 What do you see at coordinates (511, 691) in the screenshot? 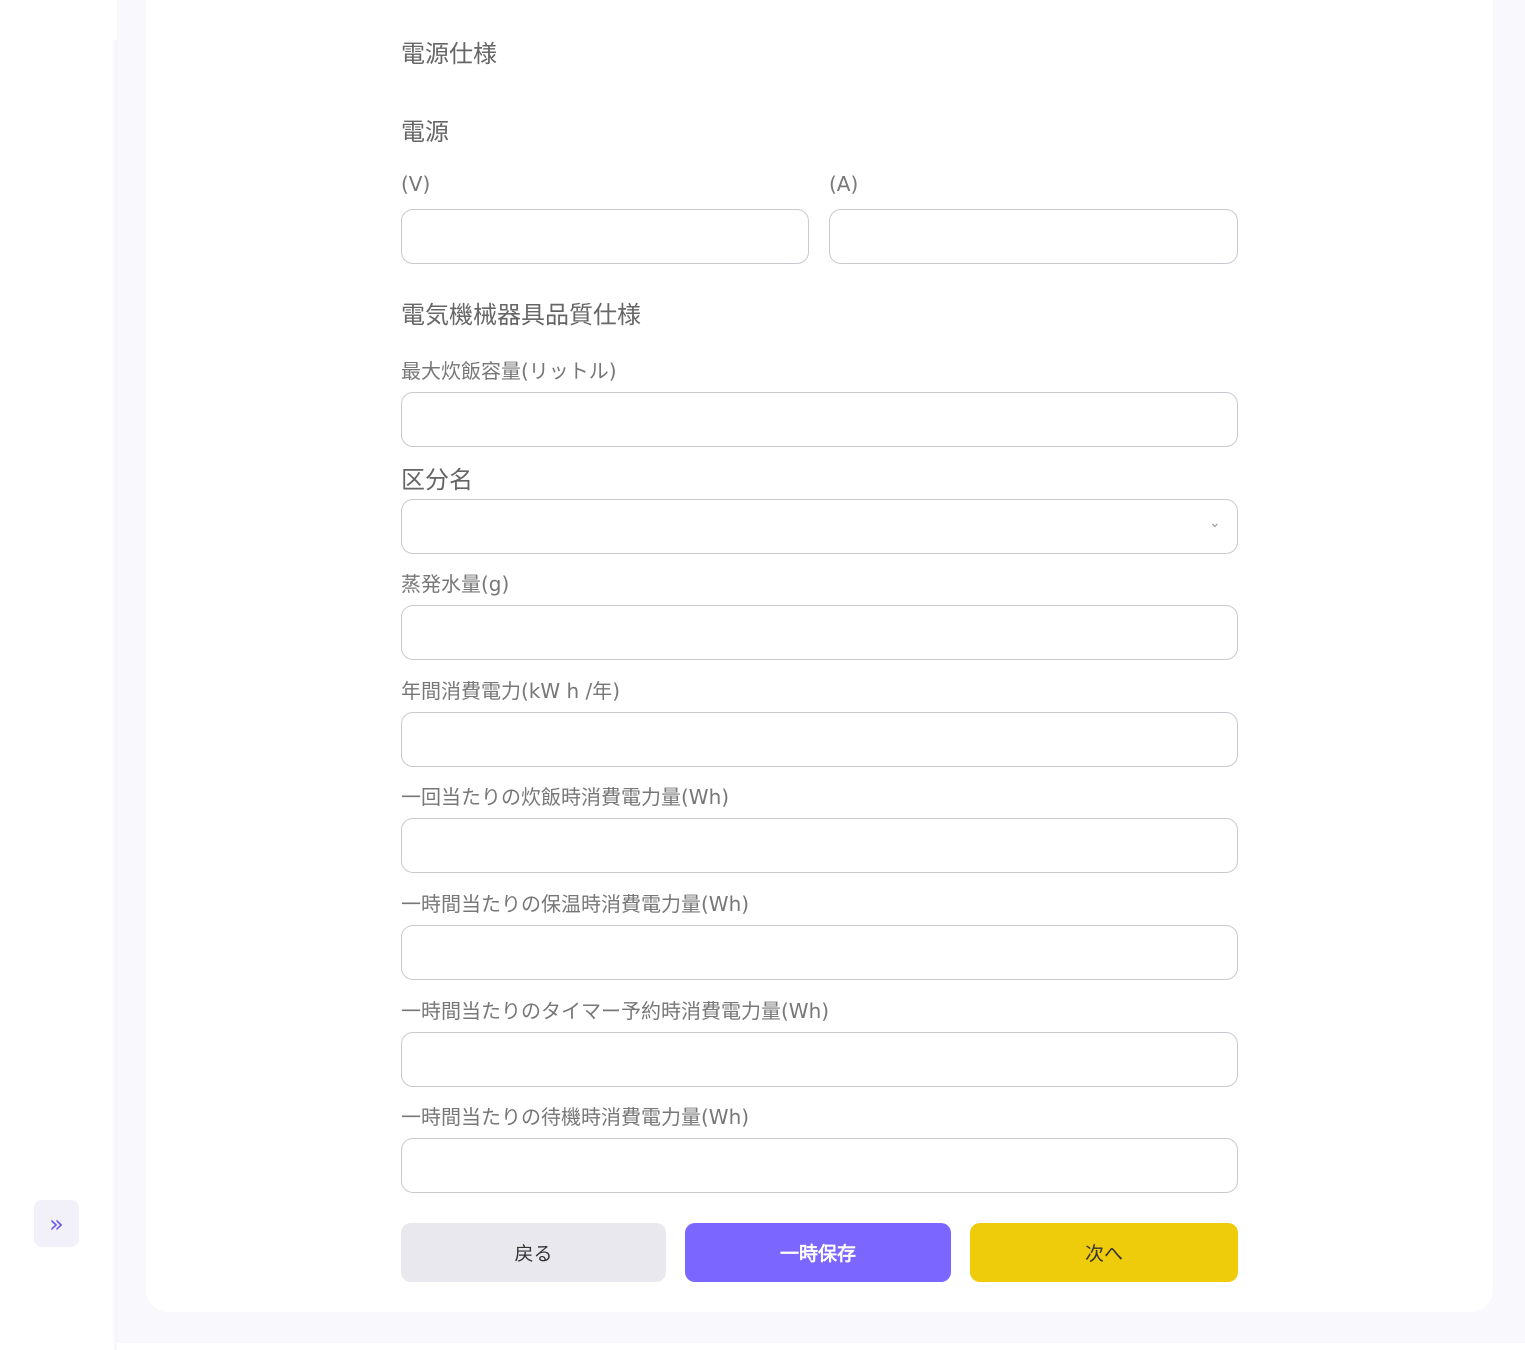
I see `annual-power-label: 年間消費電力(kW h /年)` at bounding box center [511, 691].